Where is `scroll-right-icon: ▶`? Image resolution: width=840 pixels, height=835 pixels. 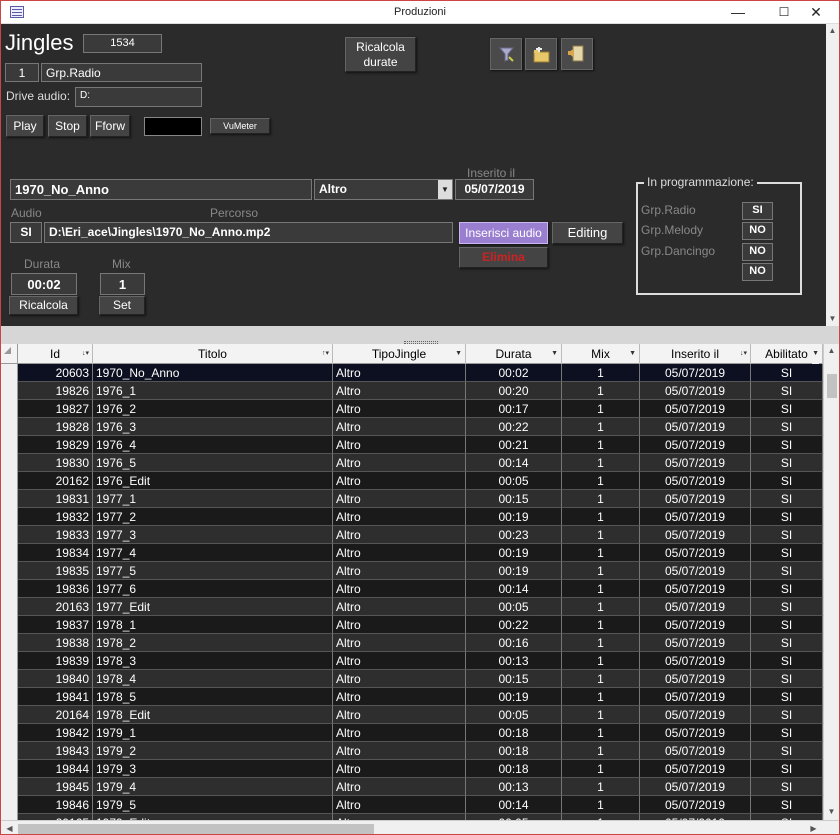 scroll-right-icon: ▶ is located at coordinates (813, 828).